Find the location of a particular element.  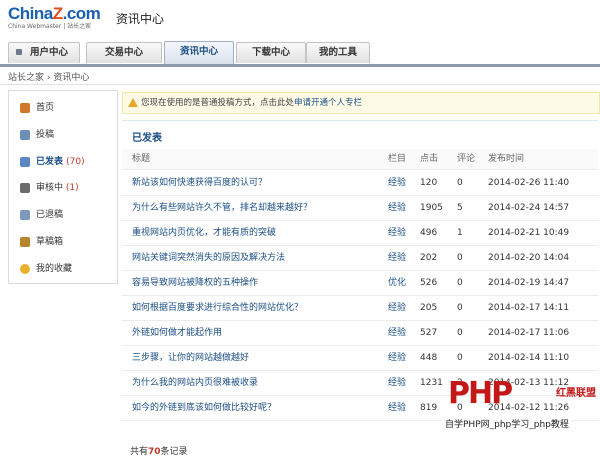

user-icon is located at coordinates (19, 52).